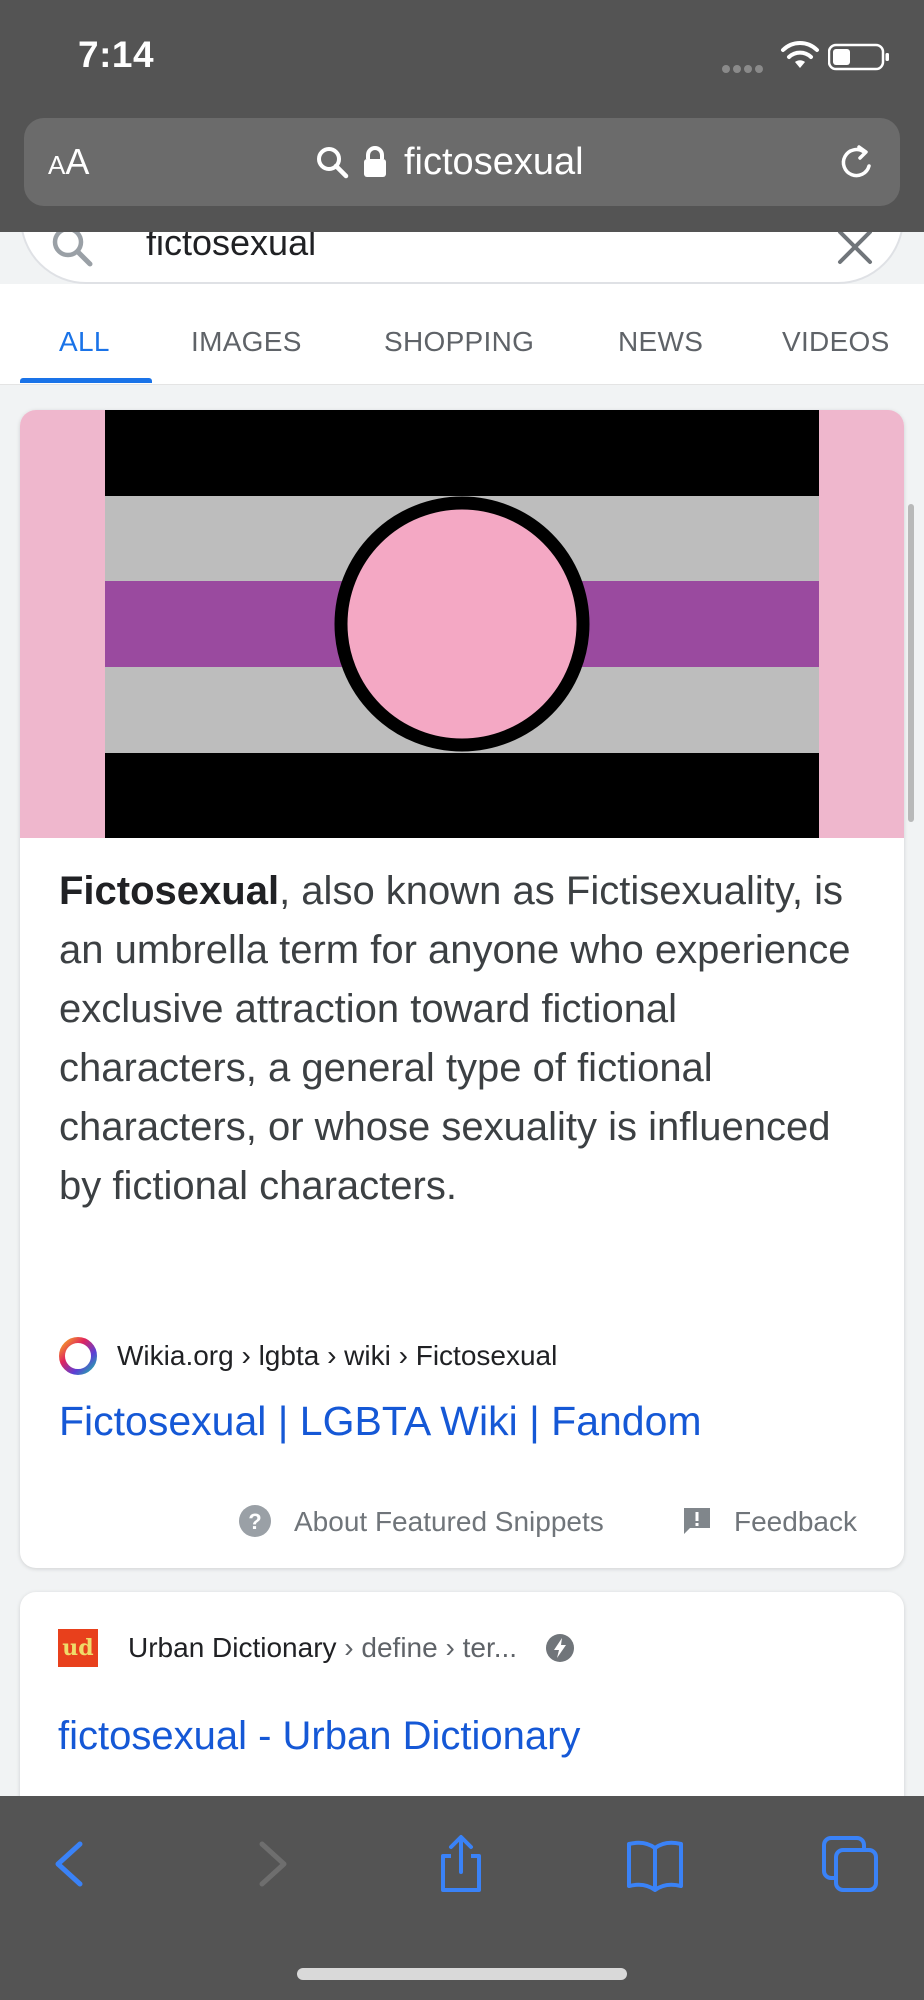 The width and height of the screenshot is (924, 2000). Describe the element at coordinates (86, 380) in the screenshot. I see `active-tab-indicator` at that location.